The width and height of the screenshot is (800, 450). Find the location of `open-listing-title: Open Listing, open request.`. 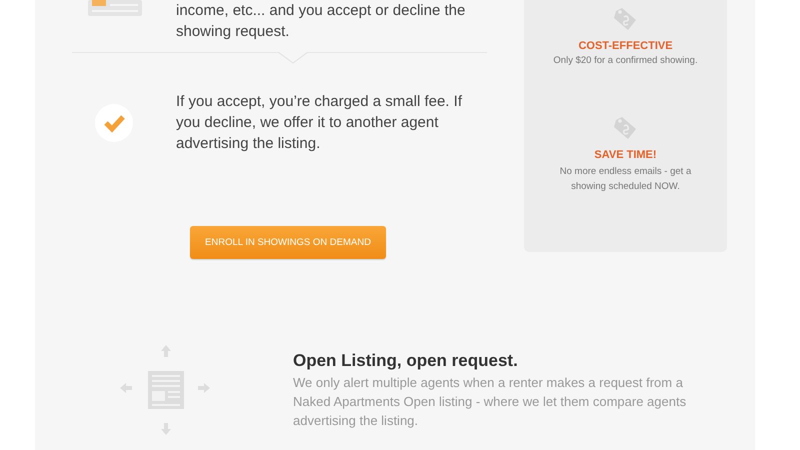

open-listing-title: Open Listing, open request. is located at coordinates (406, 361).